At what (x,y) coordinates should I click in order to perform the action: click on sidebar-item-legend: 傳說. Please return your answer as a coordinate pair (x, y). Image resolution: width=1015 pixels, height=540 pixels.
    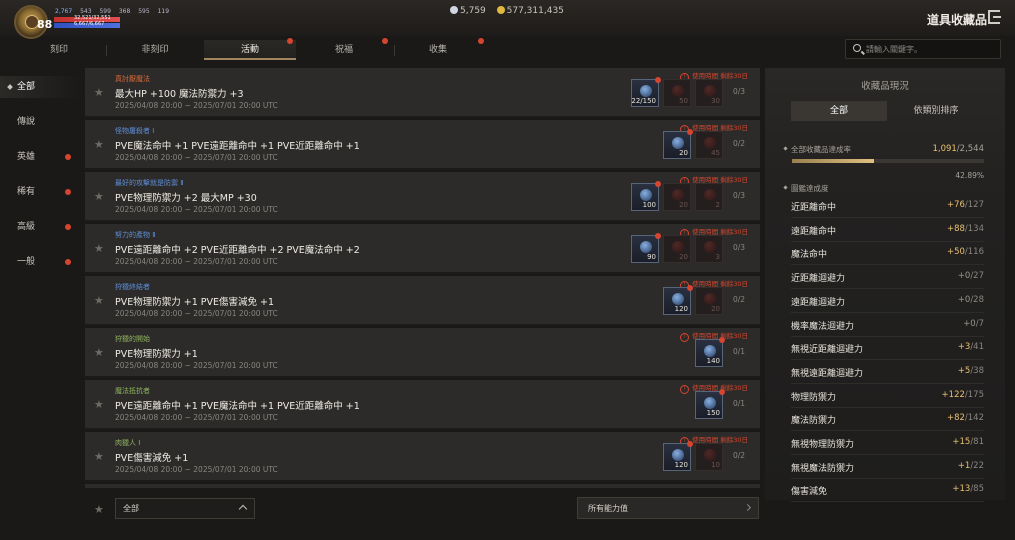
    Looking at the image, I should click on (41, 122).